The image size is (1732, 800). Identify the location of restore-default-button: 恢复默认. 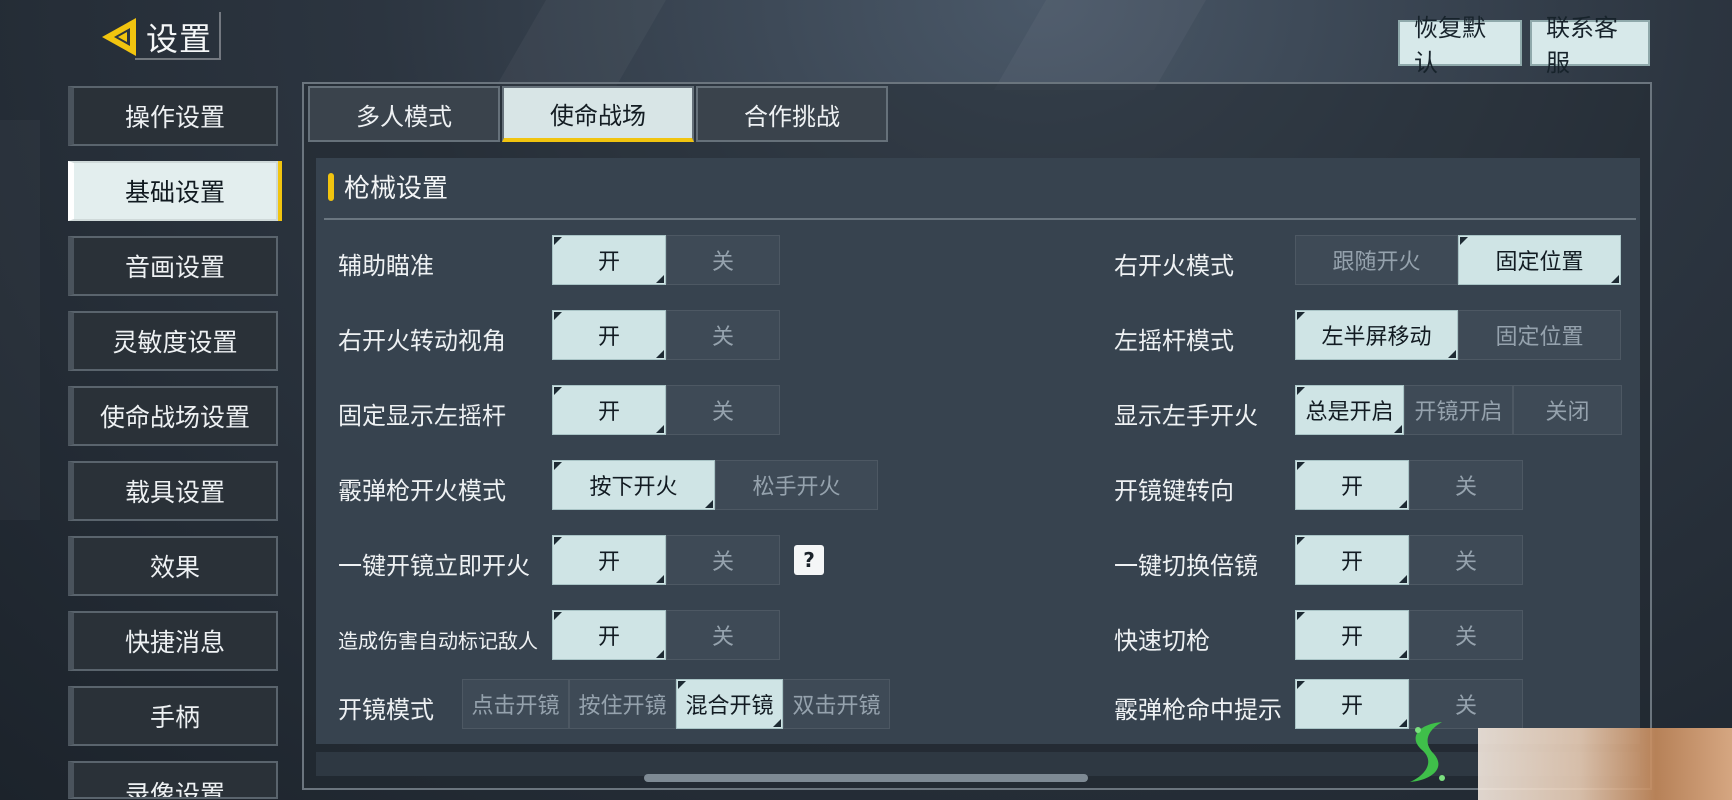
(1460, 45).